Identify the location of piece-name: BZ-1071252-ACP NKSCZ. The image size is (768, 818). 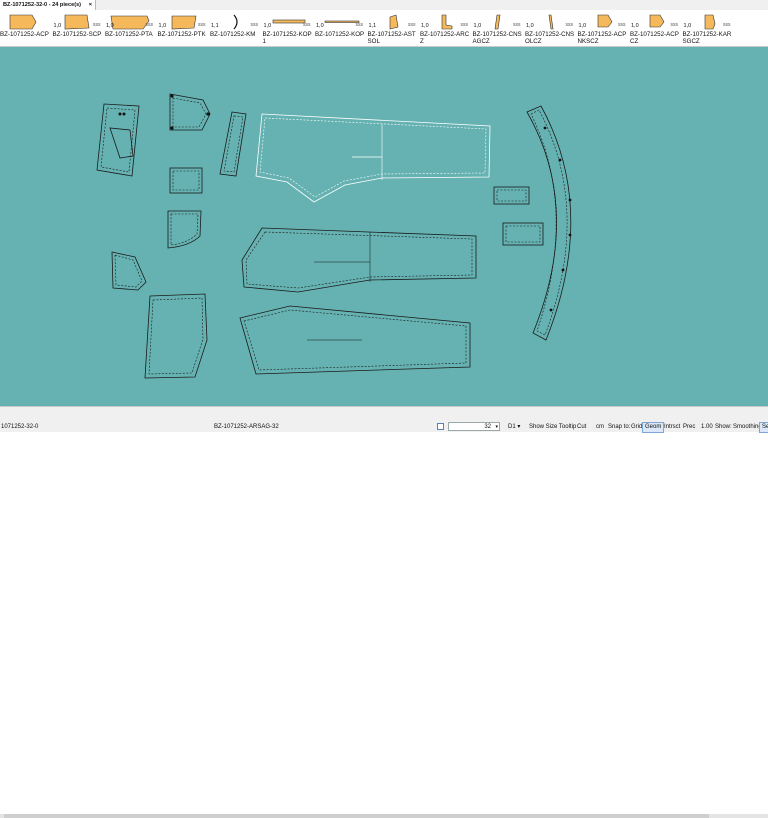
(602, 38).